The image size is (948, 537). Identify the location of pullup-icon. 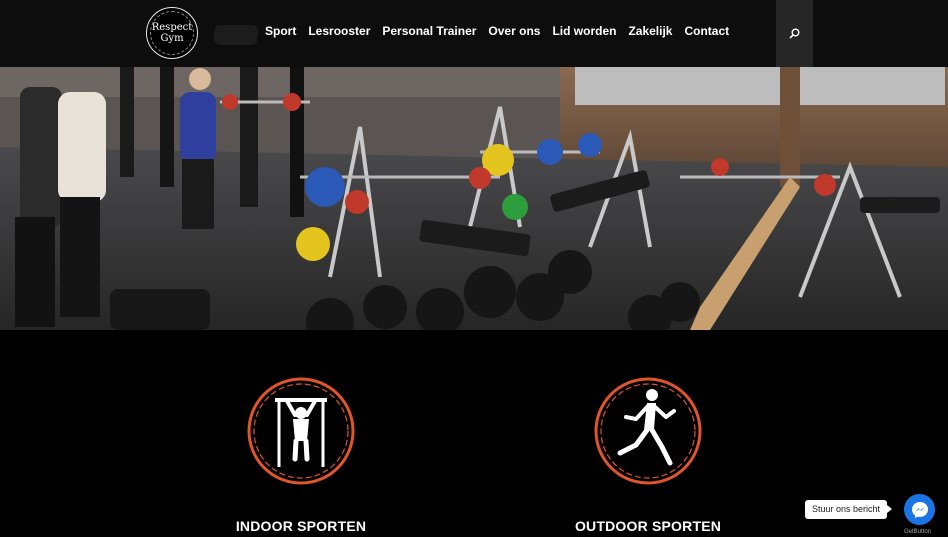
(301, 431).